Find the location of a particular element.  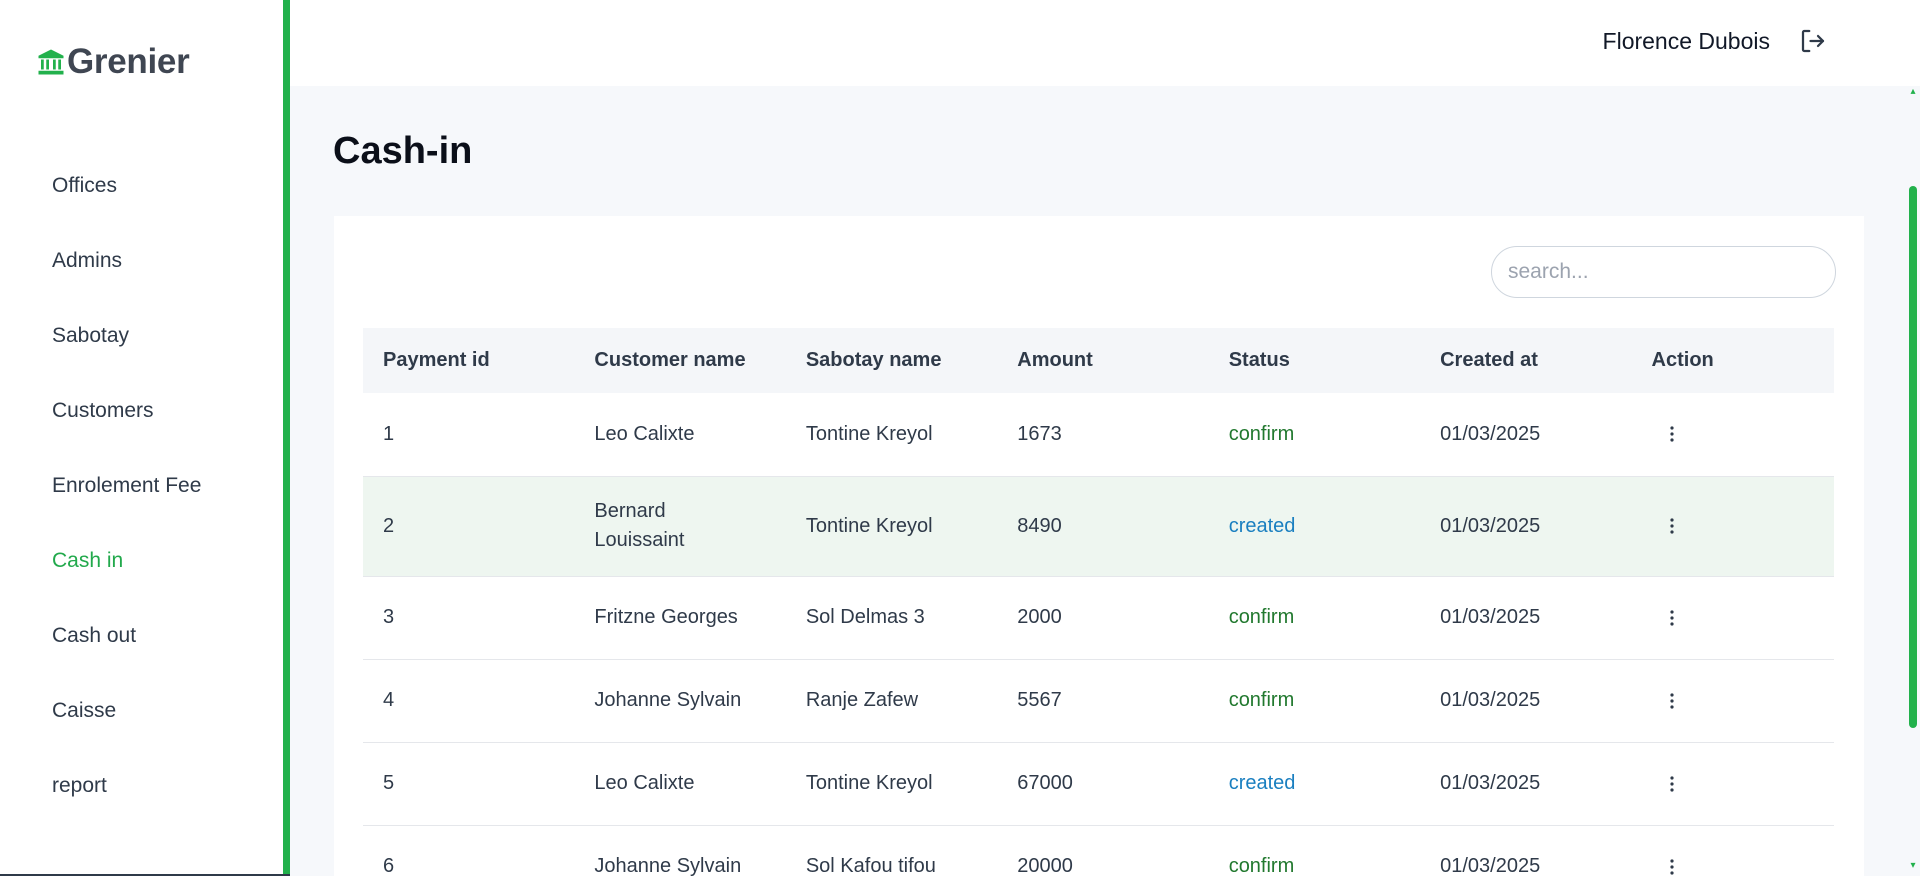

top-header: Florence Dubois is located at coordinates (1105, 43).